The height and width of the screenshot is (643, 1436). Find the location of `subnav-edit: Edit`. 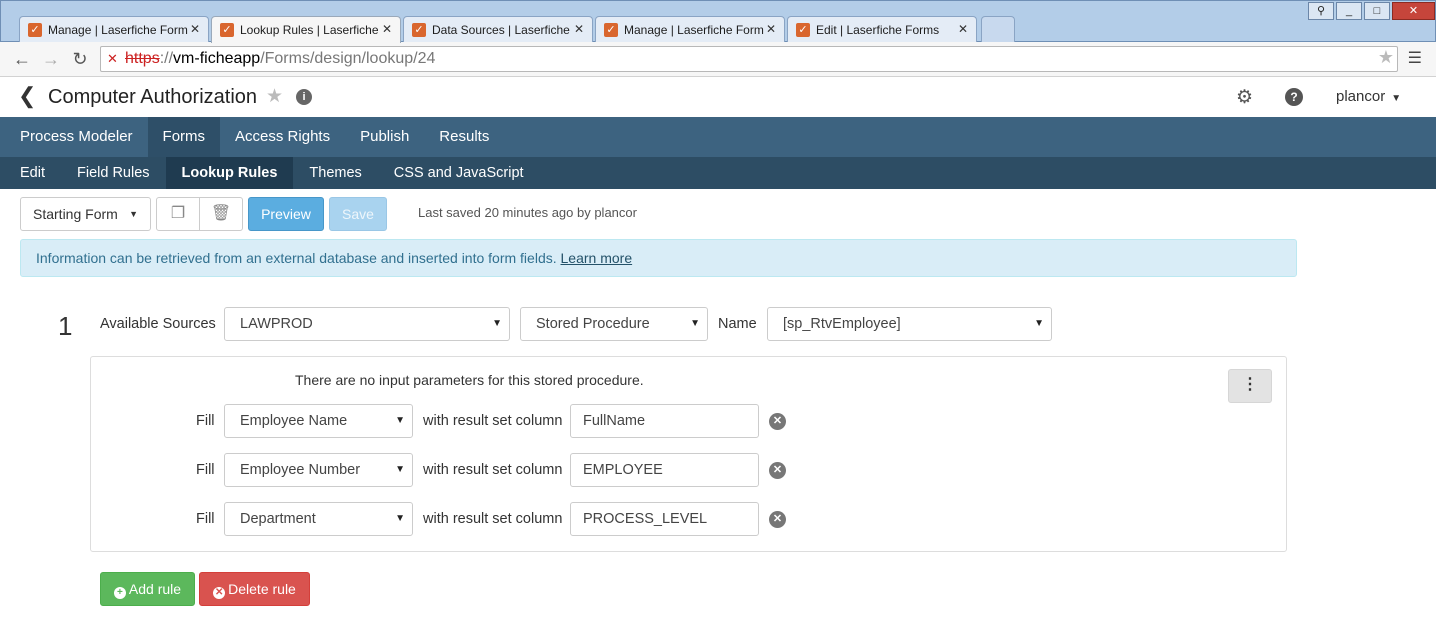

subnav-edit: Edit is located at coordinates (30, 173).